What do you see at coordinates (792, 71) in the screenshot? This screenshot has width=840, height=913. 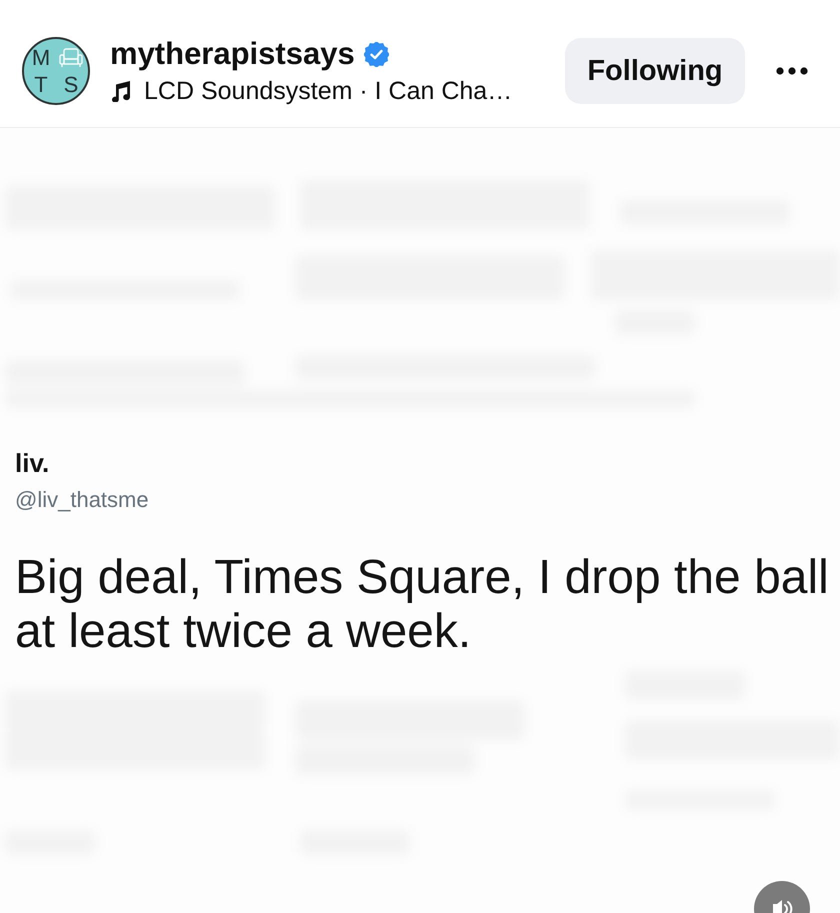 I see `more-icon` at bounding box center [792, 71].